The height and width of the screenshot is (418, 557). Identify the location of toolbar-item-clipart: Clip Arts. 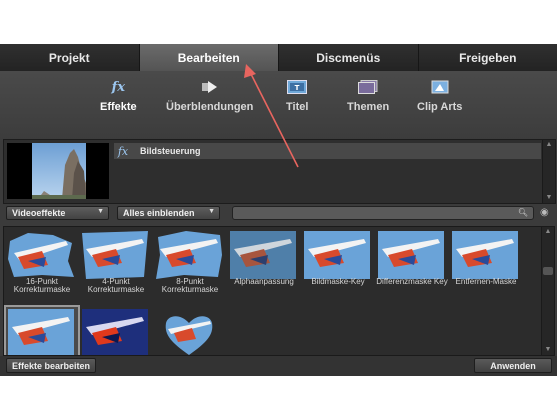
(439, 96).